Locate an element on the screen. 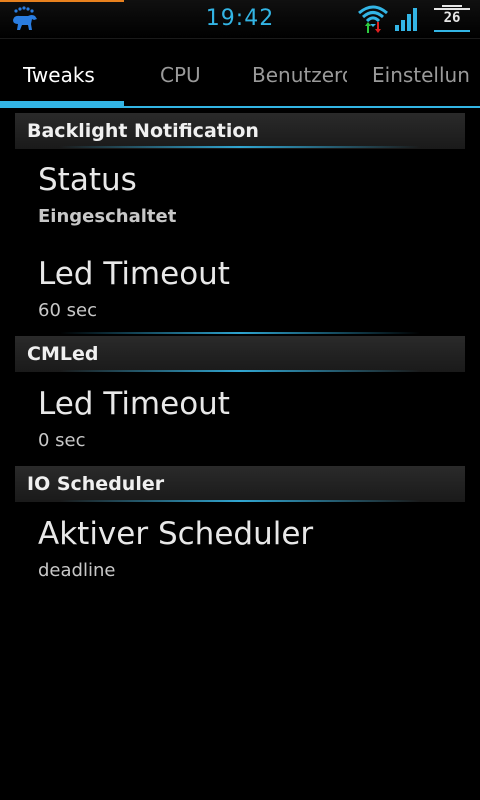 Image resolution: width=480 pixels, height=800 pixels. tab-cpu: CPU is located at coordinates (180, 75).